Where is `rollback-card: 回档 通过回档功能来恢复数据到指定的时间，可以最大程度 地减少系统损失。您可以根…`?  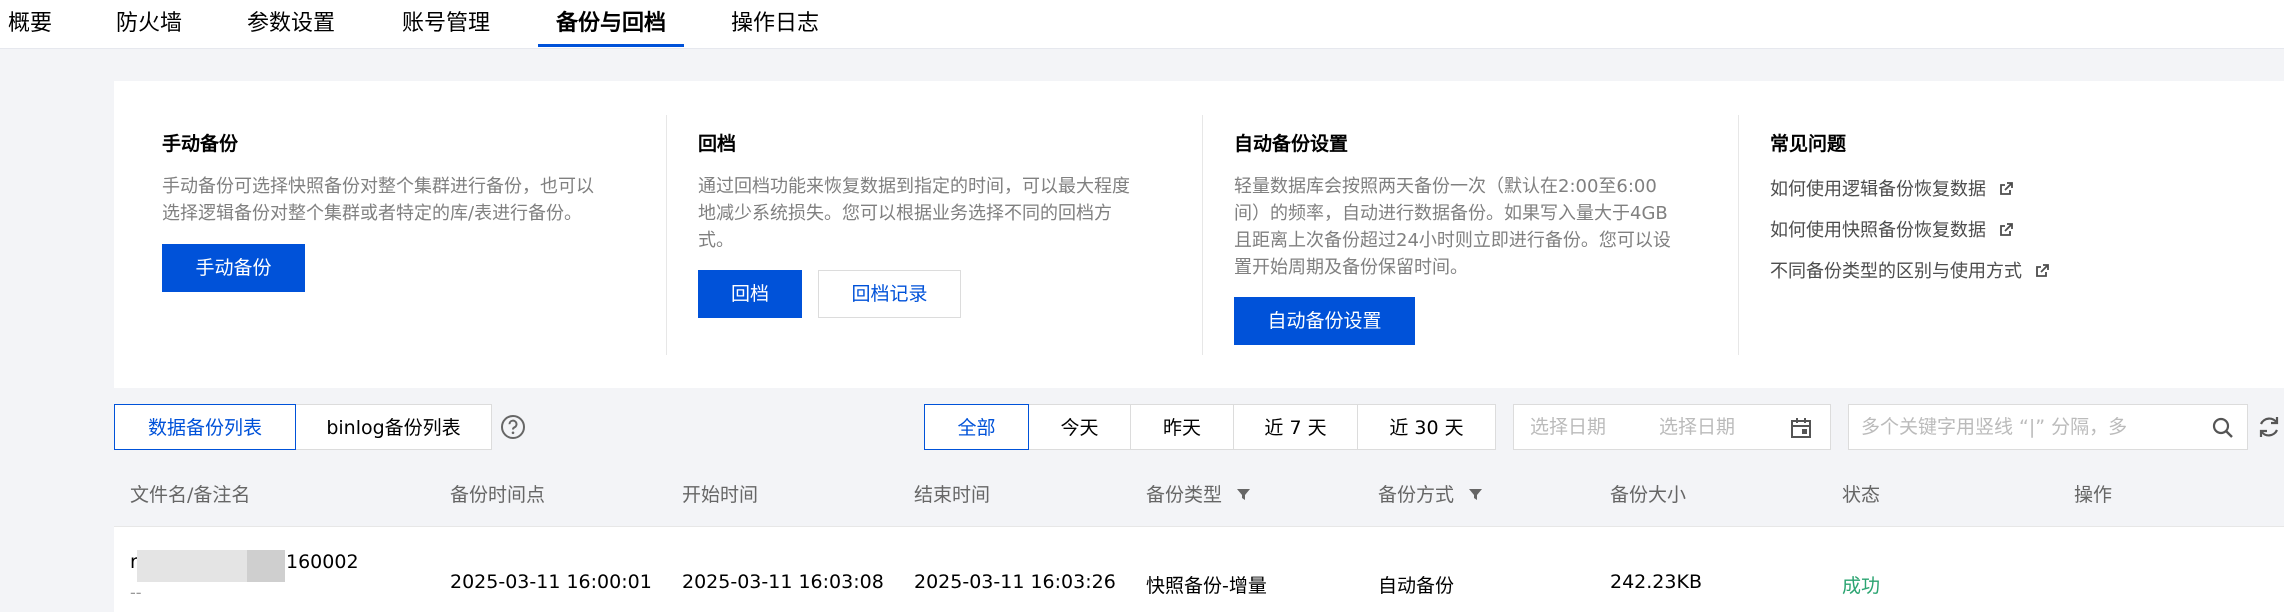 rollback-card: 回档 通过回档功能来恢复数据到指定的时间，可以最大程度 地减少系统损失。您可以根… is located at coordinates (948, 234).